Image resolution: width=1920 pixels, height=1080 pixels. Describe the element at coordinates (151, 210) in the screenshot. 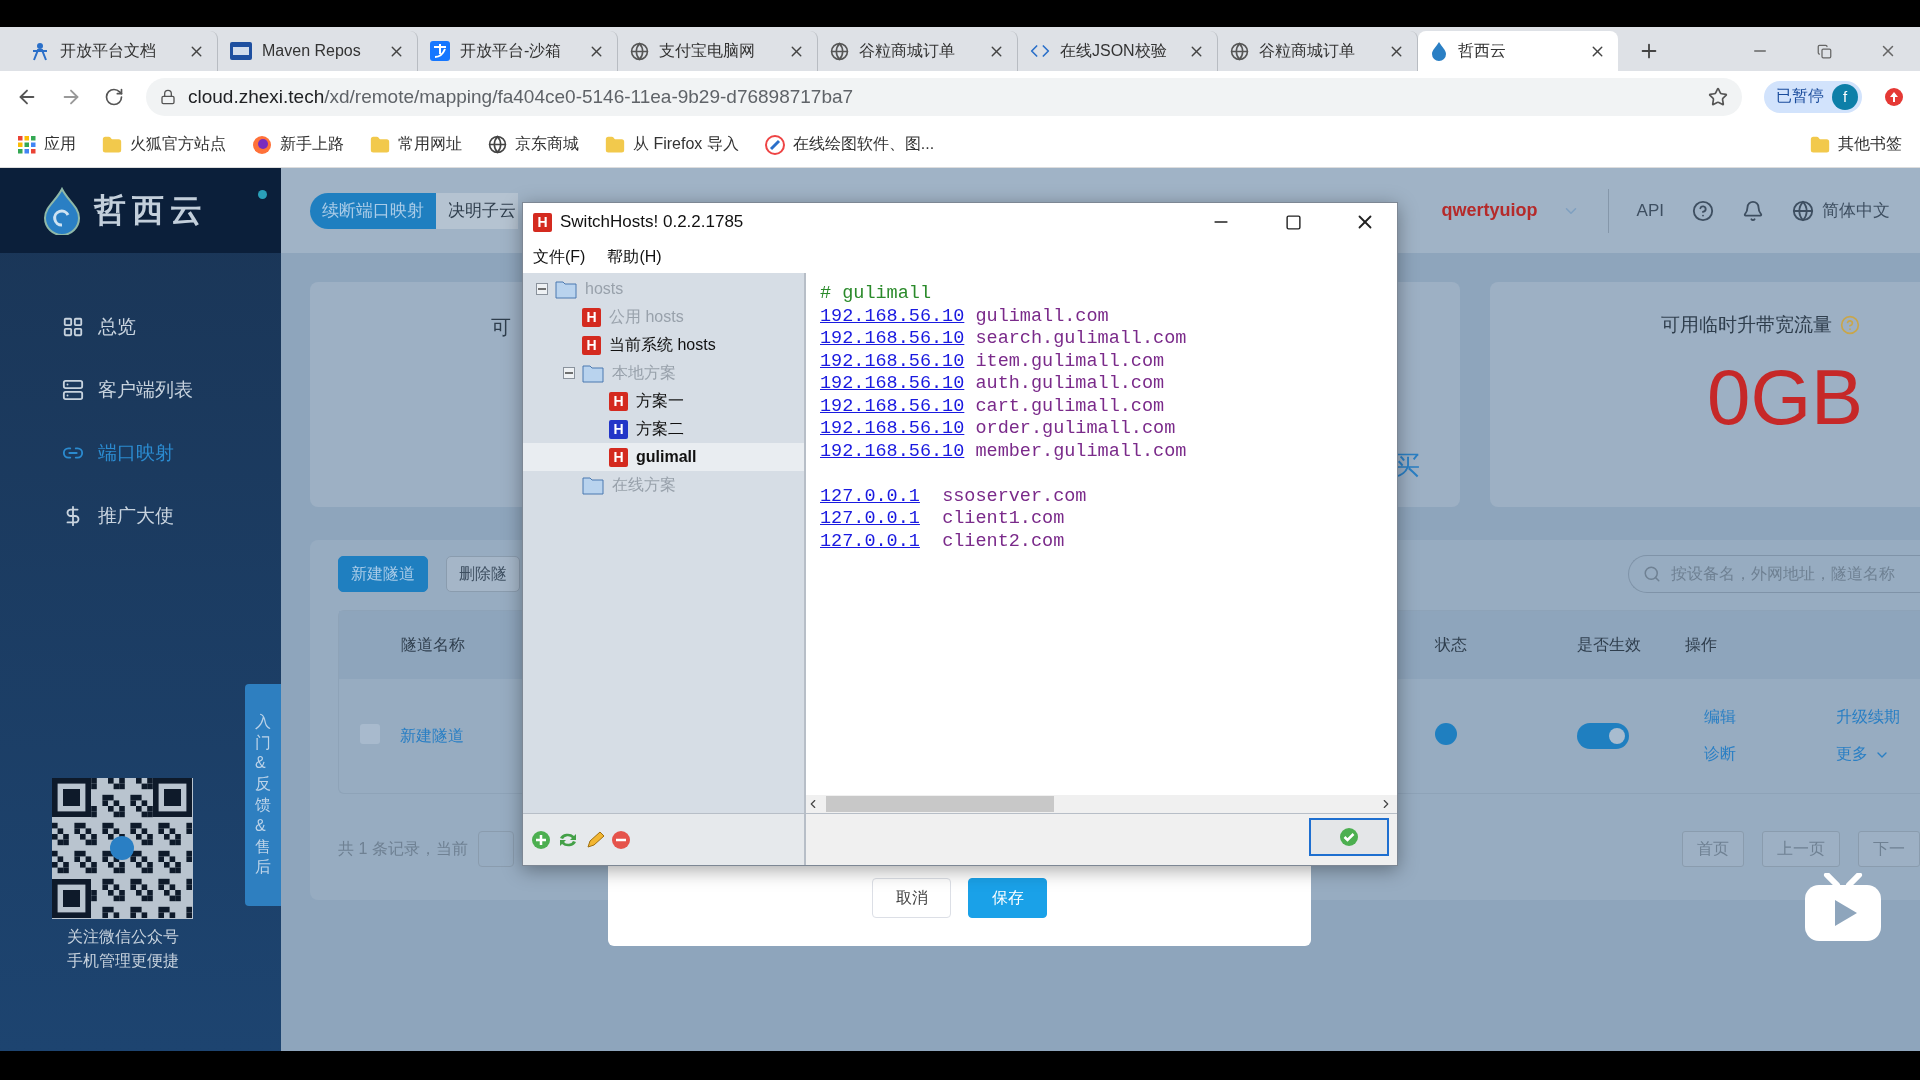

I see `brand-name: 哲西云` at that location.